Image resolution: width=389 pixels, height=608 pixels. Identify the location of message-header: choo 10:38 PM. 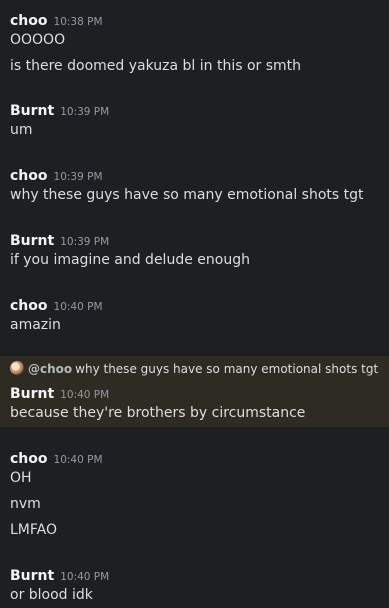
(56, 19).